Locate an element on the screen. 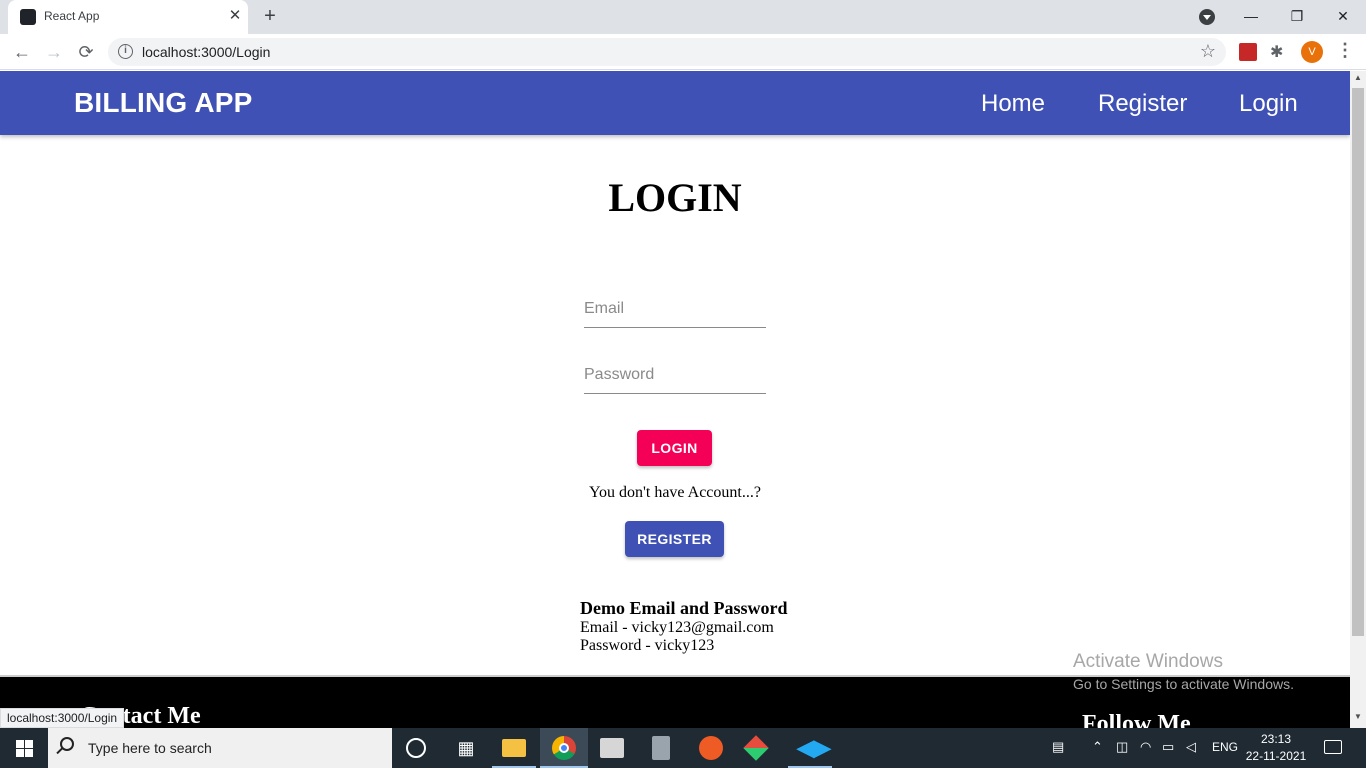 This screenshot has height=768, width=1366. calculator-icon is located at coordinates (661, 748).